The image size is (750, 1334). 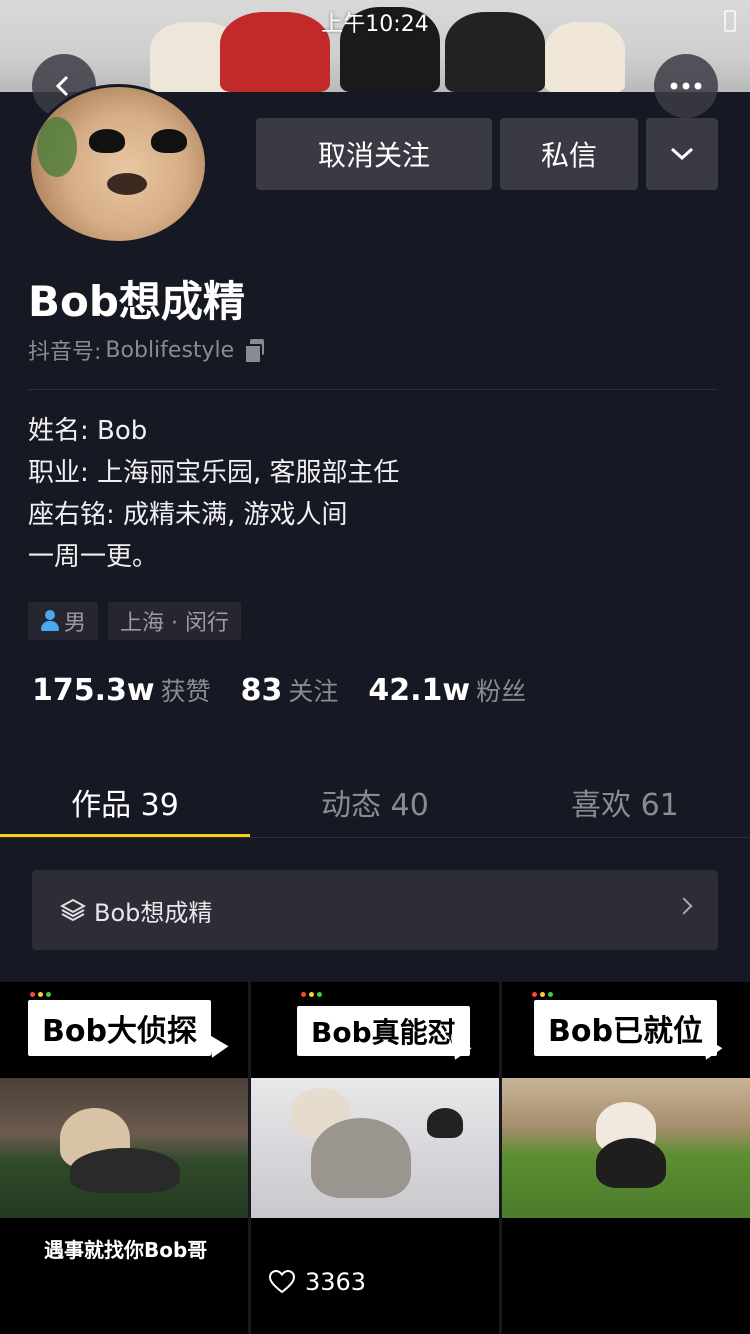 I want to click on bio-line: 姓名: Bob, so click(x=88, y=431).